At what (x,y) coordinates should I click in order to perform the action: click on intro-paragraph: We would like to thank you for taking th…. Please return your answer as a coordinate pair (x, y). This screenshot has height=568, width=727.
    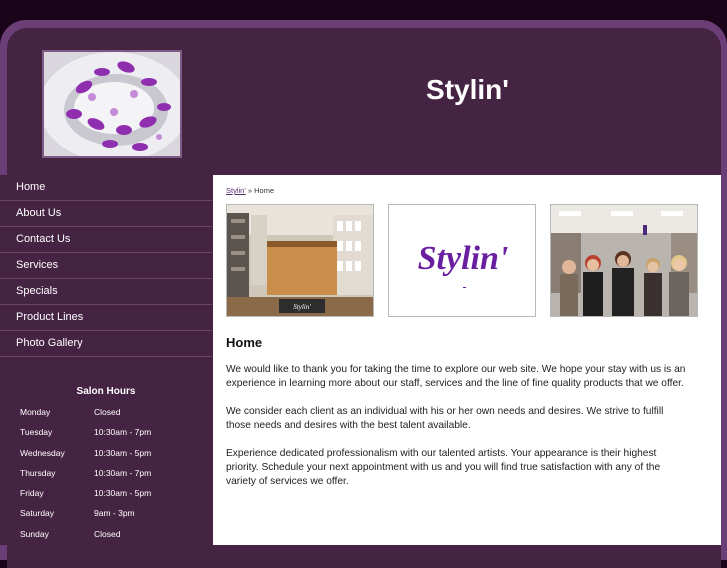
    Looking at the image, I should click on (456, 376).